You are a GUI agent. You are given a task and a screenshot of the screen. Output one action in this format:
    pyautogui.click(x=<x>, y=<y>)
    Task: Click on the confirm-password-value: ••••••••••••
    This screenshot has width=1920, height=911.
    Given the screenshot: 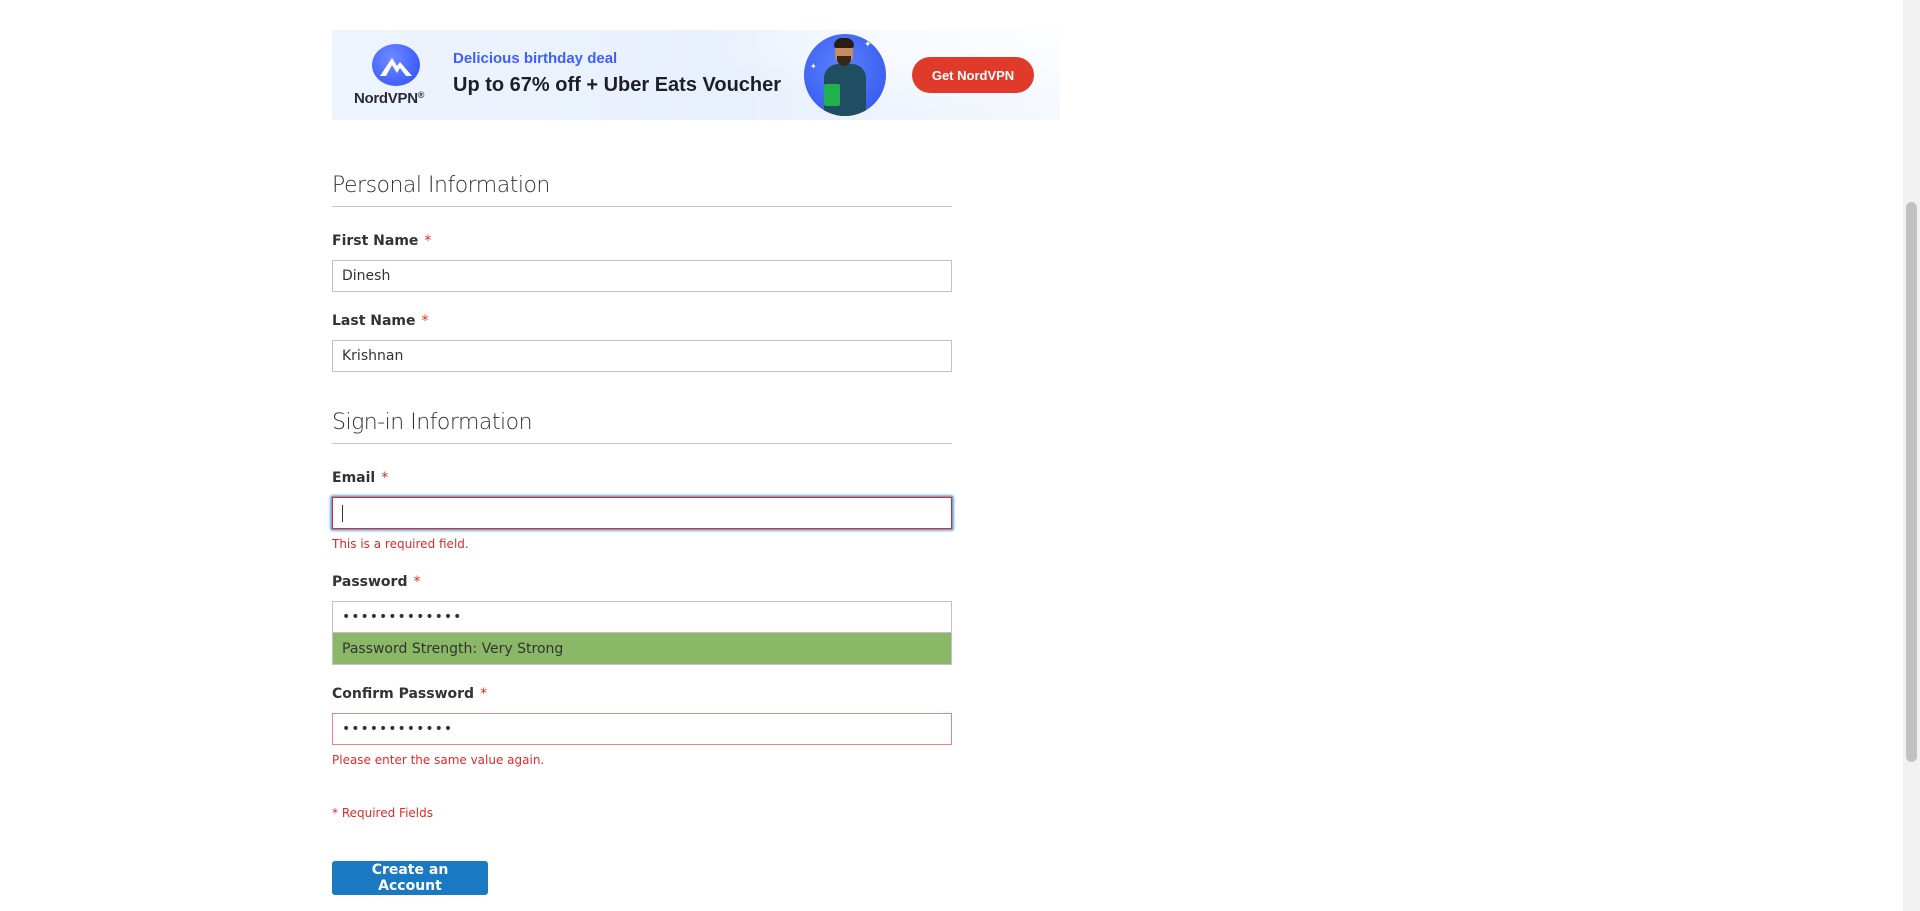 What is the action you would take?
    pyautogui.click(x=398, y=729)
    